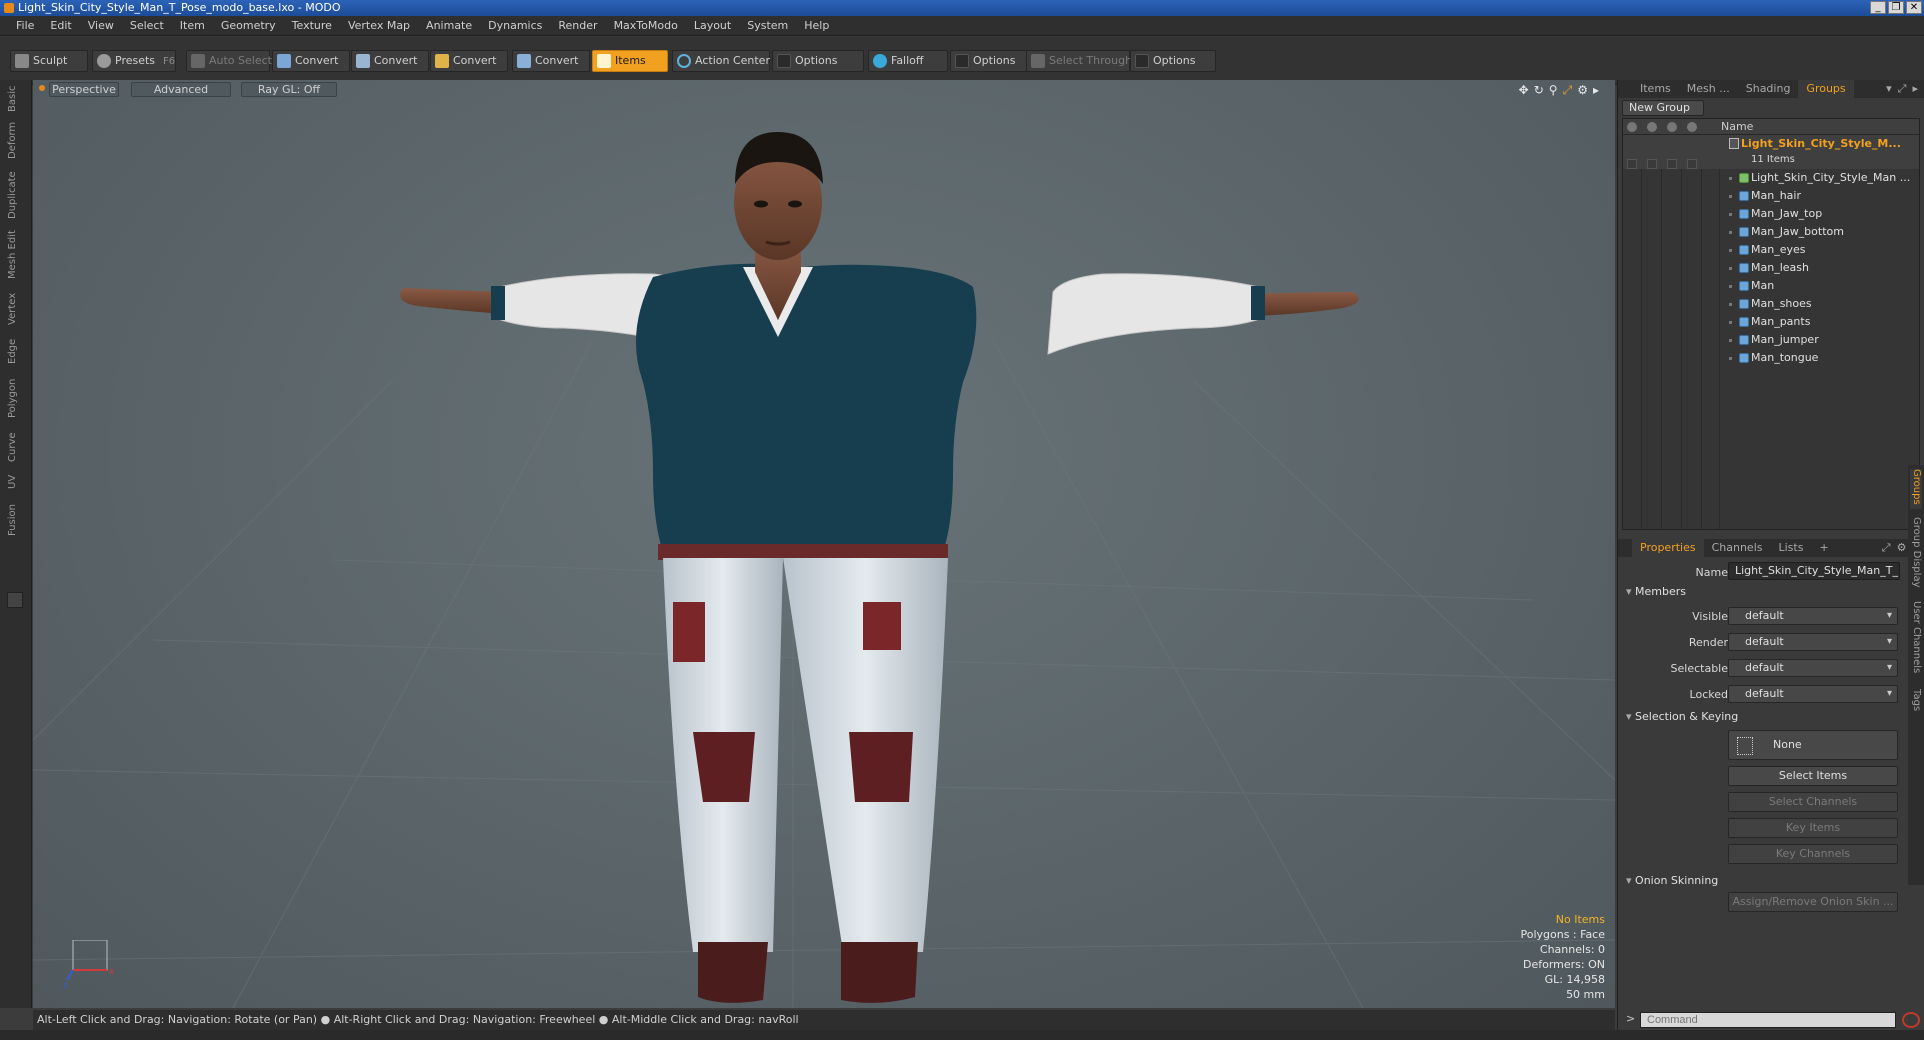 The image size is (1924, 1040). Describe the element at coordinates (1768, 89) in the screenshot. I see `tab-shading: Shading` at that location.